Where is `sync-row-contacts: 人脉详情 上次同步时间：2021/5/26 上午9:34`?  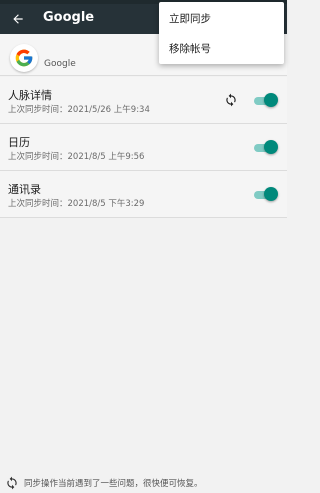 sync-row-contacts: 人脉详情 上次同步时间：2021/5/26 上午9:34 is located at coordinates (143, 100).